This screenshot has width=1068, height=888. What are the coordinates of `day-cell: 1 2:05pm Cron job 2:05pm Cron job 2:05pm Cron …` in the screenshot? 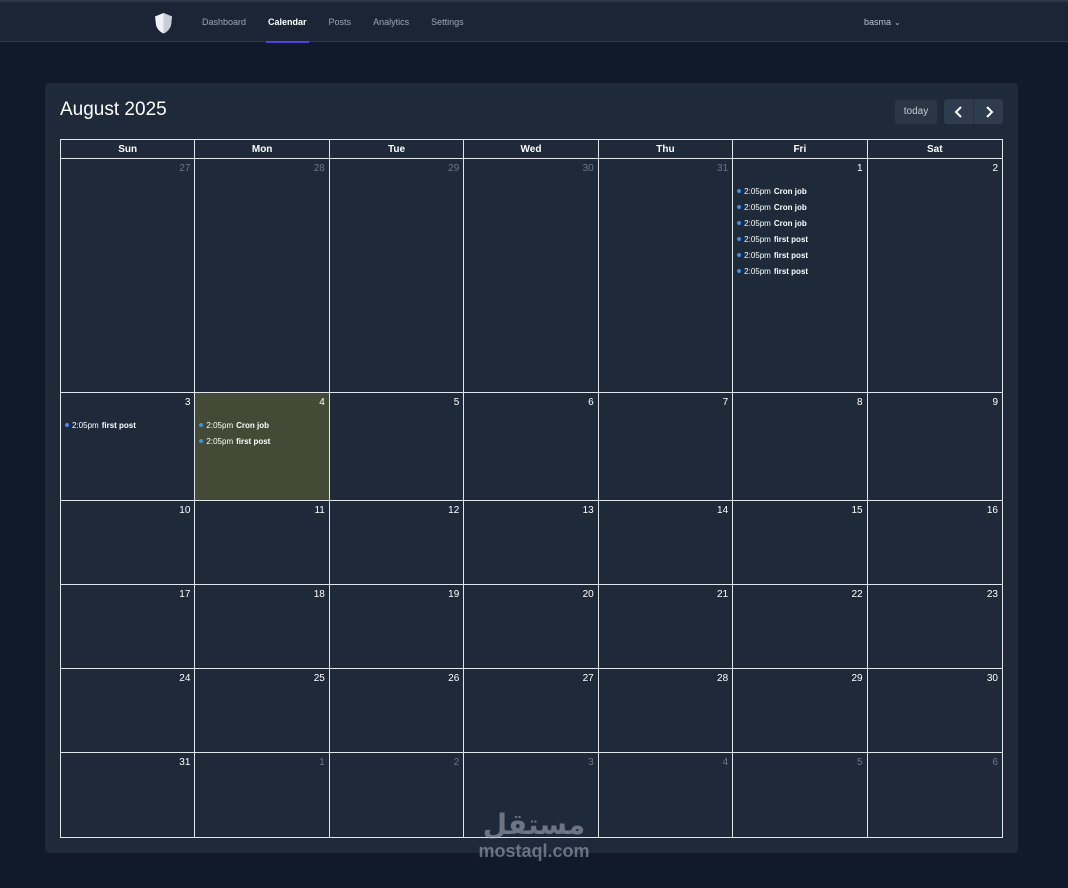 It's located at (800, 276).